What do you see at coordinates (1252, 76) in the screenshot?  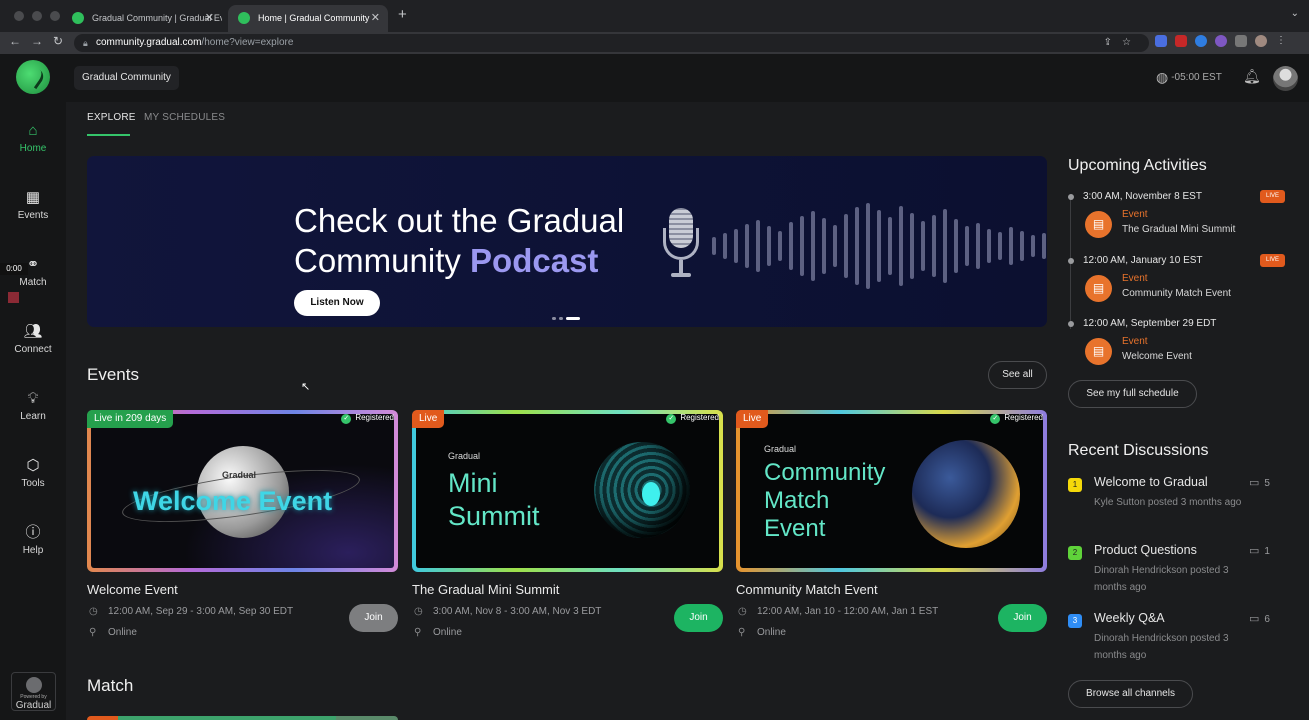 I see `bell-icon: 🔔︎` at bounding box center [1252, 76].